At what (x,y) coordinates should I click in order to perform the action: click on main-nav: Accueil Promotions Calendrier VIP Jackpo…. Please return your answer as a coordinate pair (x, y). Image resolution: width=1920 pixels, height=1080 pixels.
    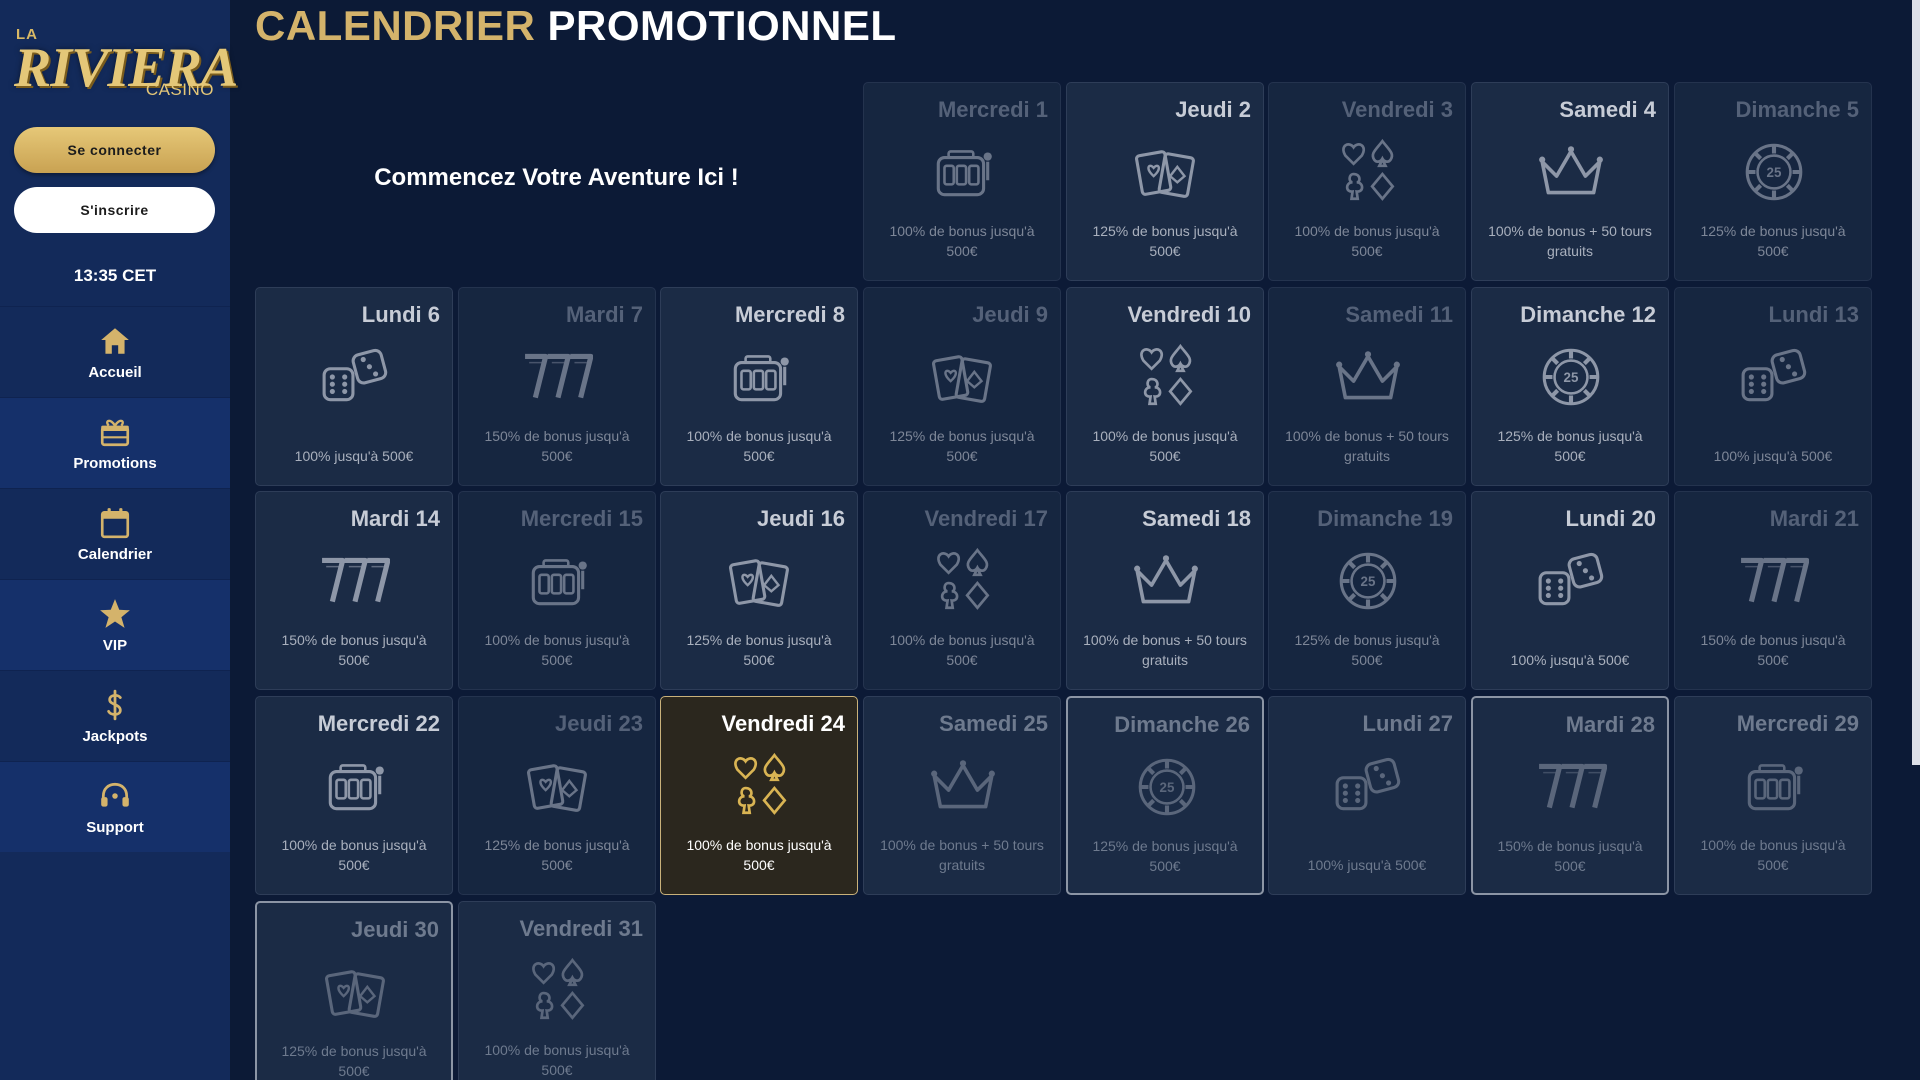
    Looking at the image, I should click on (115, 579).